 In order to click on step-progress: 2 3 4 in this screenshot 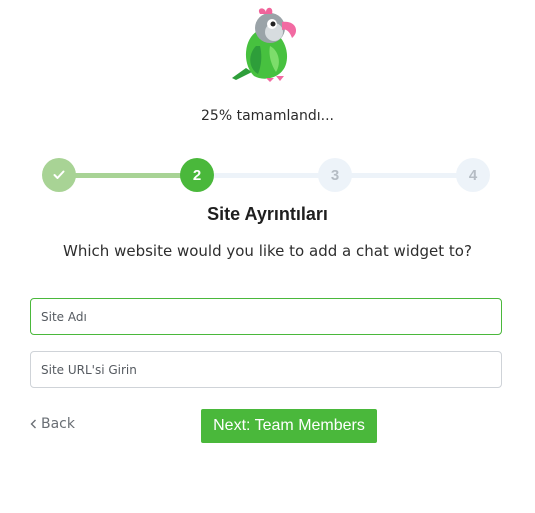, I will do `click(266, 175)`.